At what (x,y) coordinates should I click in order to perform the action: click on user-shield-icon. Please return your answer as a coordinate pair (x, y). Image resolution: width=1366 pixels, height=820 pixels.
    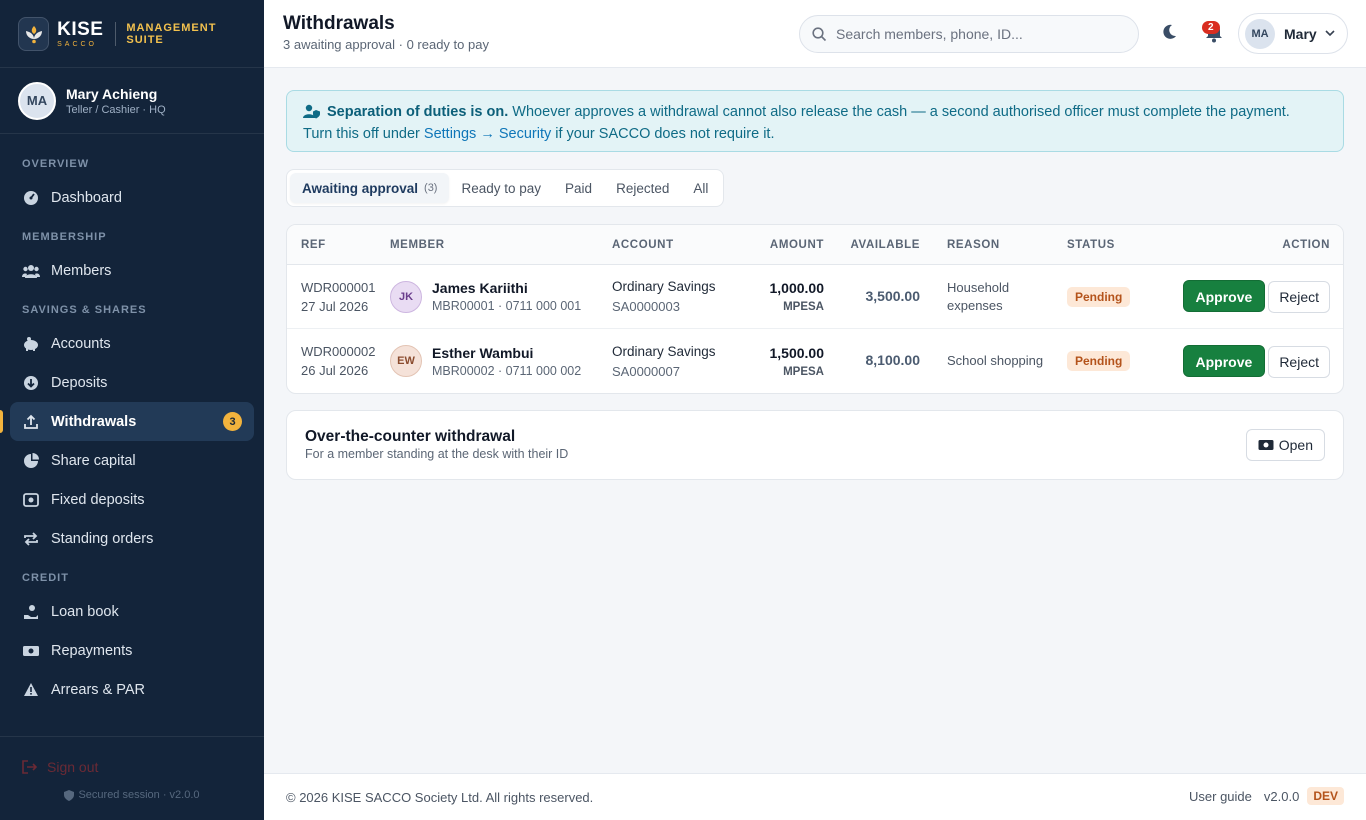
    Looking at the image, I should click on (311, 111).